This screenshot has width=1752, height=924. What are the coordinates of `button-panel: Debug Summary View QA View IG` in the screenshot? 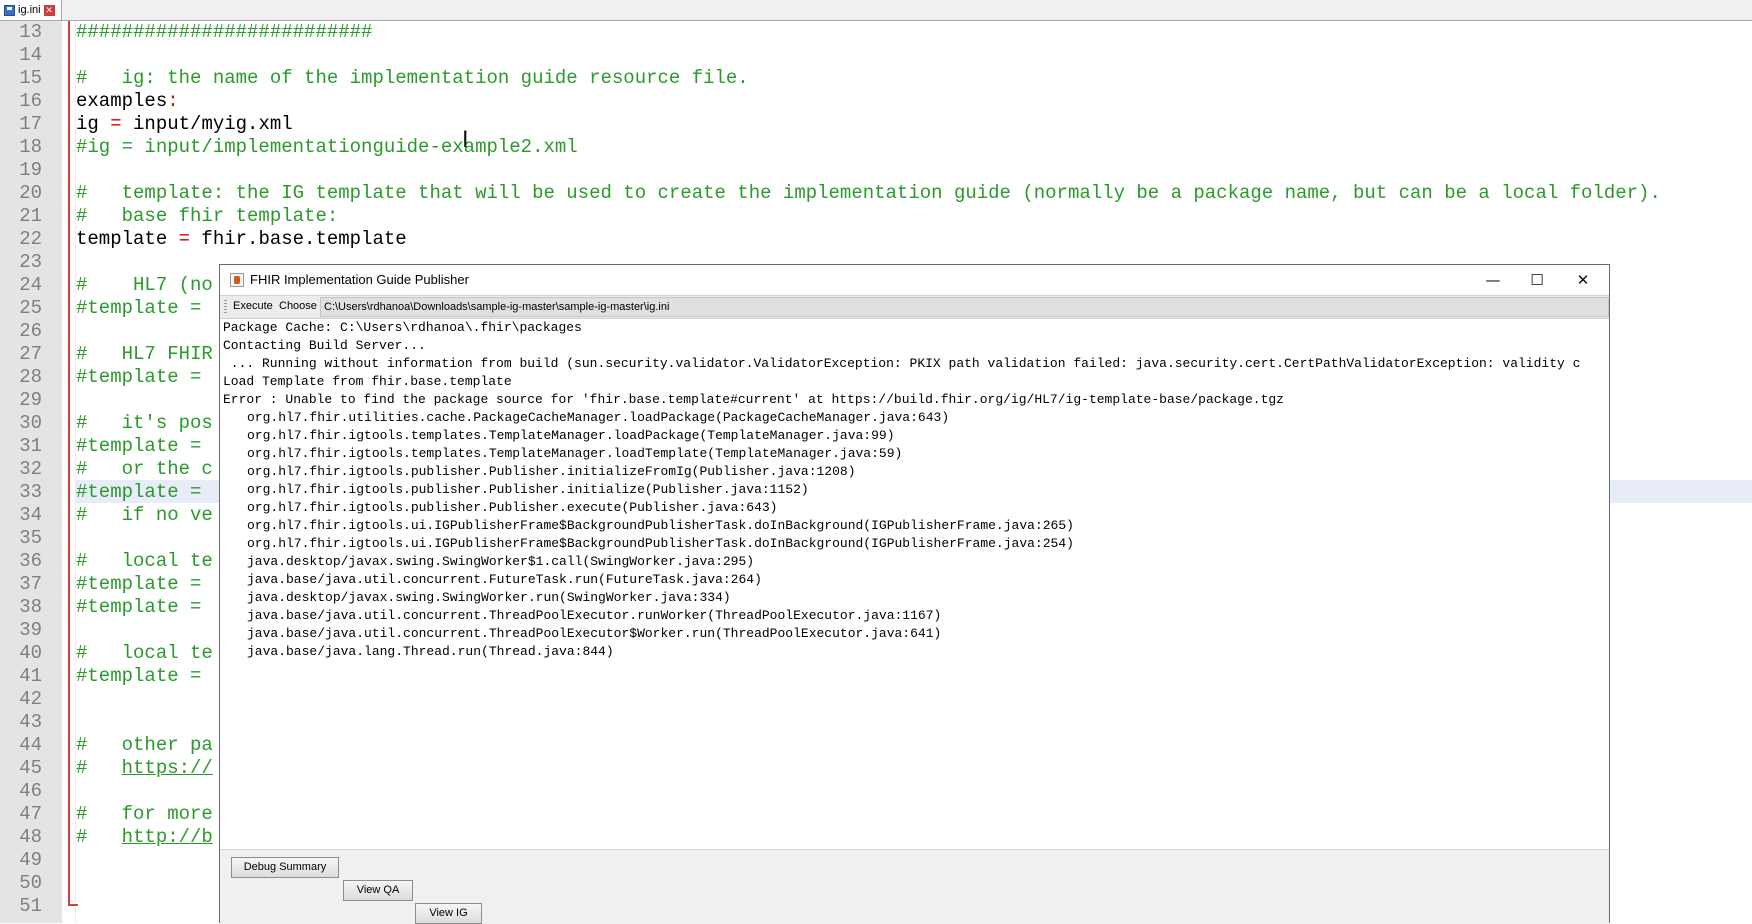 It's located at (914, 886).